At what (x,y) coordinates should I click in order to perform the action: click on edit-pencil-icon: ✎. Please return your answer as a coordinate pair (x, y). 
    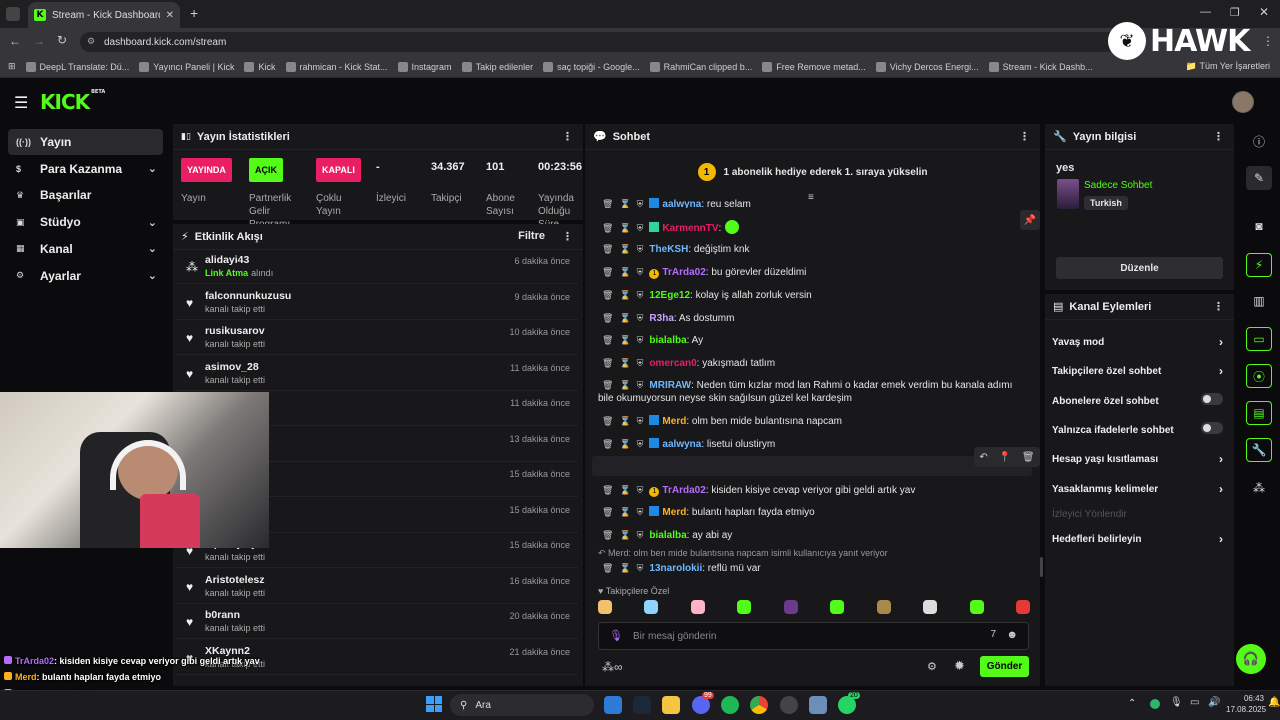
    Looking at the image, I should click on (1259, 178).